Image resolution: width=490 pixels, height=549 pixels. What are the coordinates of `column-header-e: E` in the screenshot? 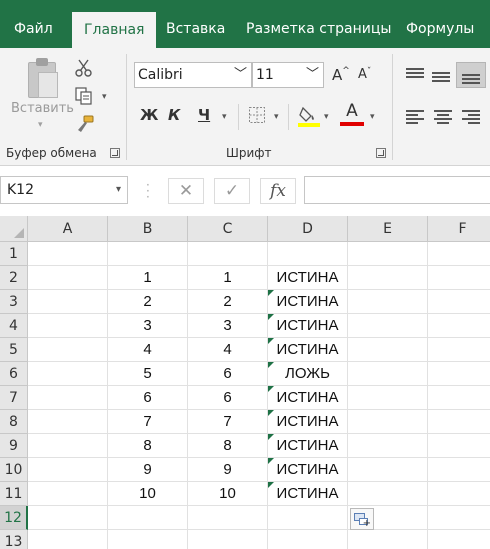 It's located at (388, 229).